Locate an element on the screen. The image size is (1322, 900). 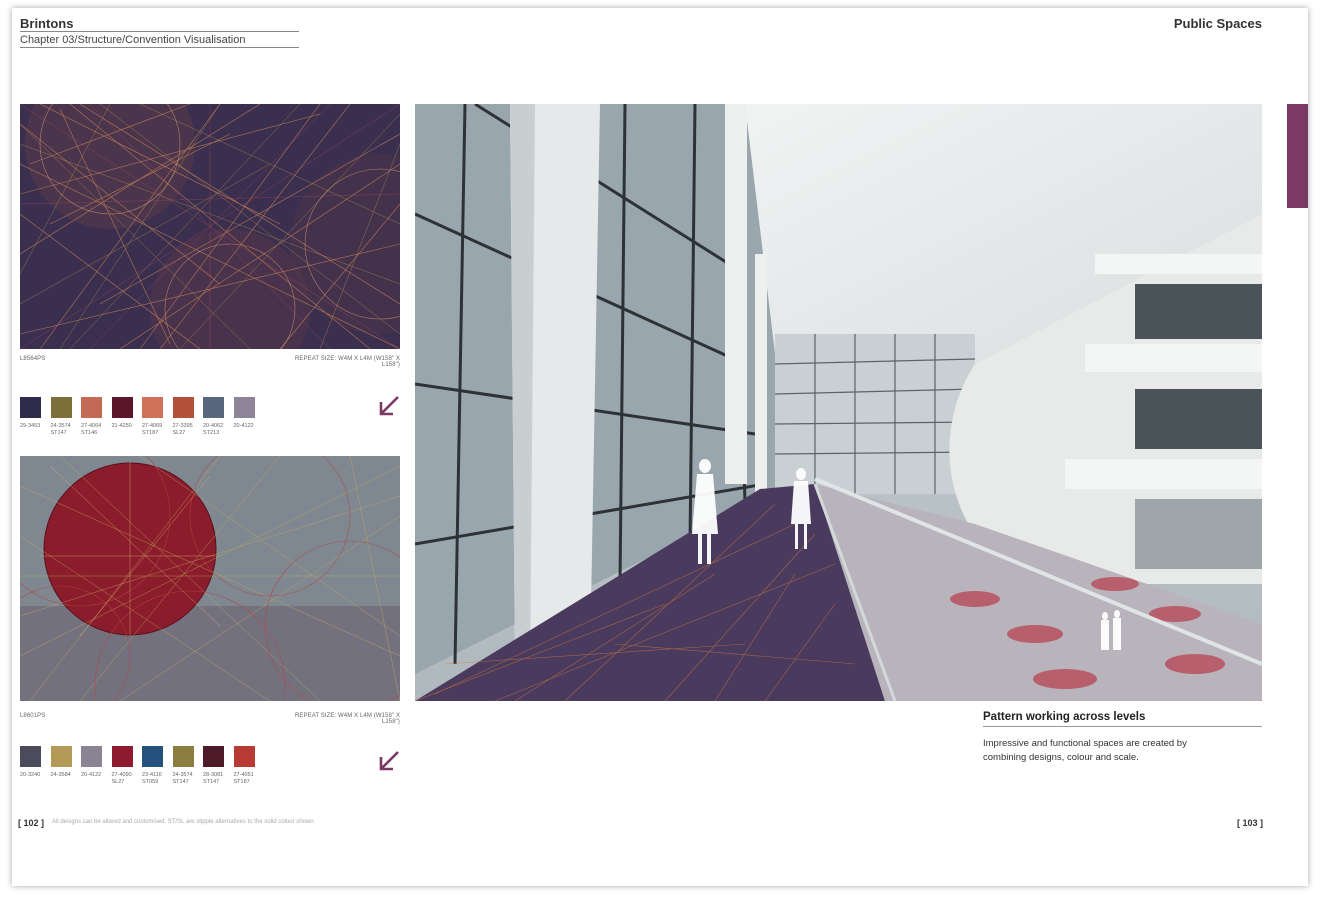
pattern-image-l8601ps is located at coordinates (210, 578).